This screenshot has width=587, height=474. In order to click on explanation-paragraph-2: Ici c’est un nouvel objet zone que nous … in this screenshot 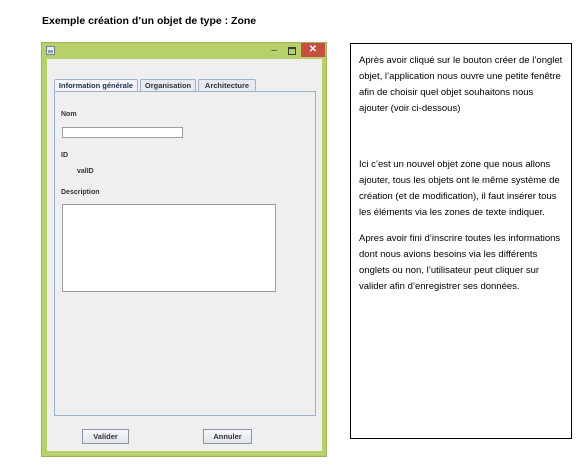, I will do `click(459, 188)`.